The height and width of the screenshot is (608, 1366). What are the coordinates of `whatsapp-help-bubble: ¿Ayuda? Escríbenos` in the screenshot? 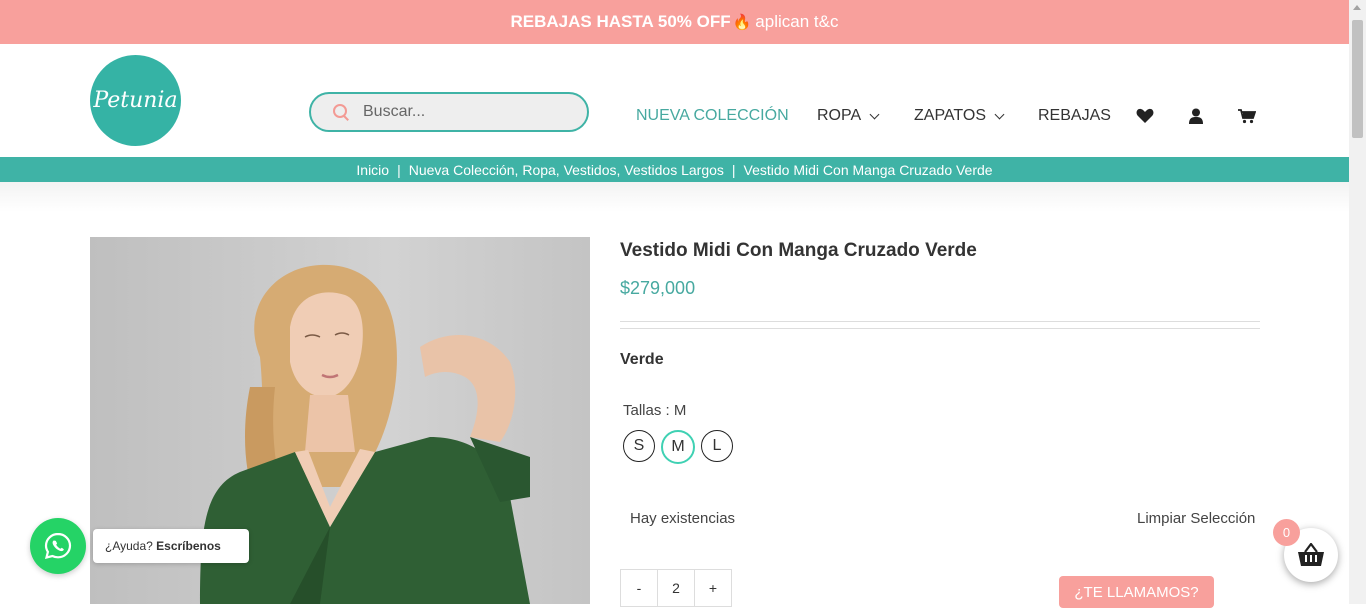 It's located at (171, 546).